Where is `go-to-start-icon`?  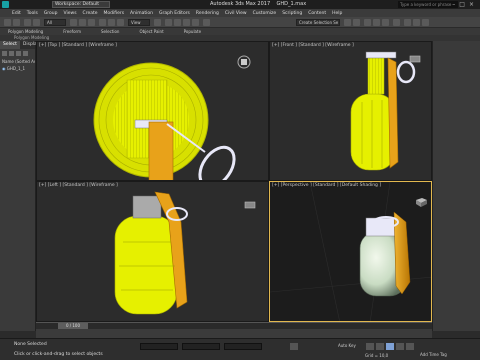
go-to-start-icon is located at coordinates (370, 346).